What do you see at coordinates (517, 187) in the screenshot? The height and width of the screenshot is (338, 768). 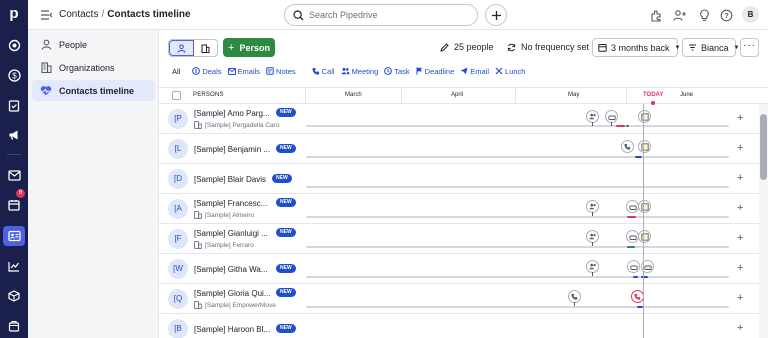 I see `timeline-track` at bounding box center [517, 187].